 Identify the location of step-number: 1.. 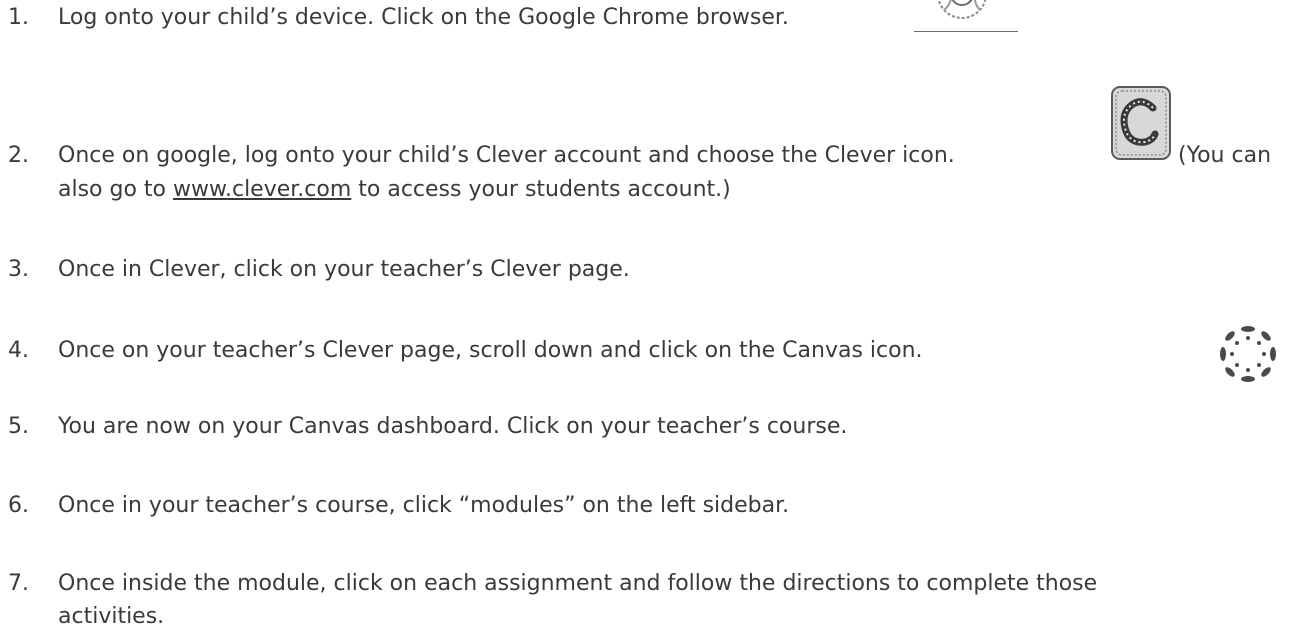
(18, 17).